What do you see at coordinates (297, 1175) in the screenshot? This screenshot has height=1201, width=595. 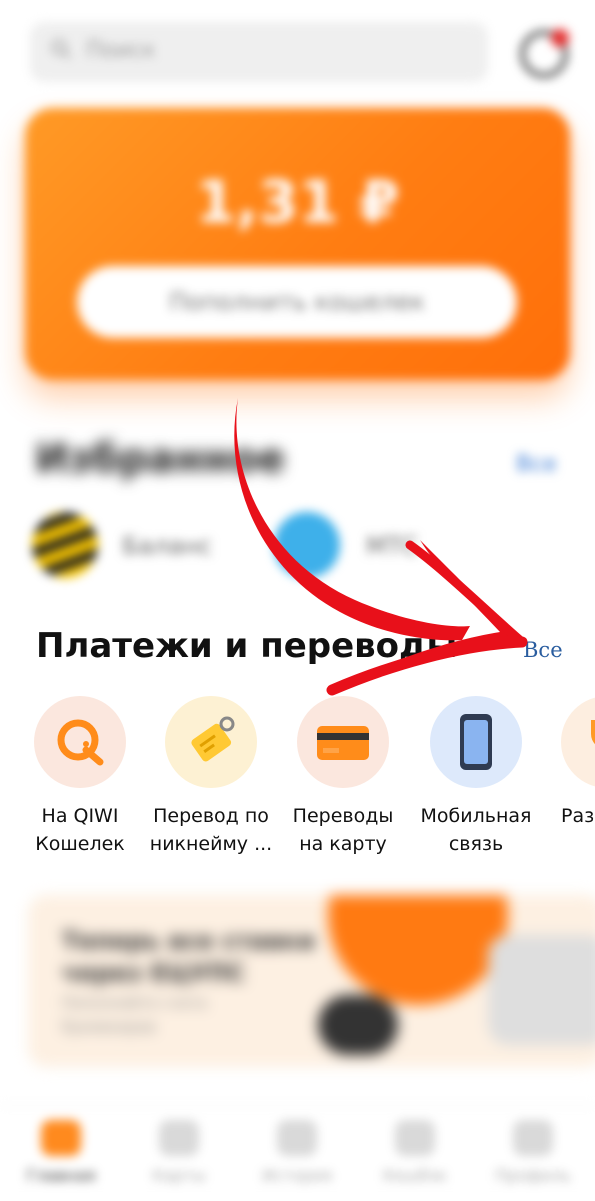 I see `nav-label: История` at bounding box center [297, 1175].